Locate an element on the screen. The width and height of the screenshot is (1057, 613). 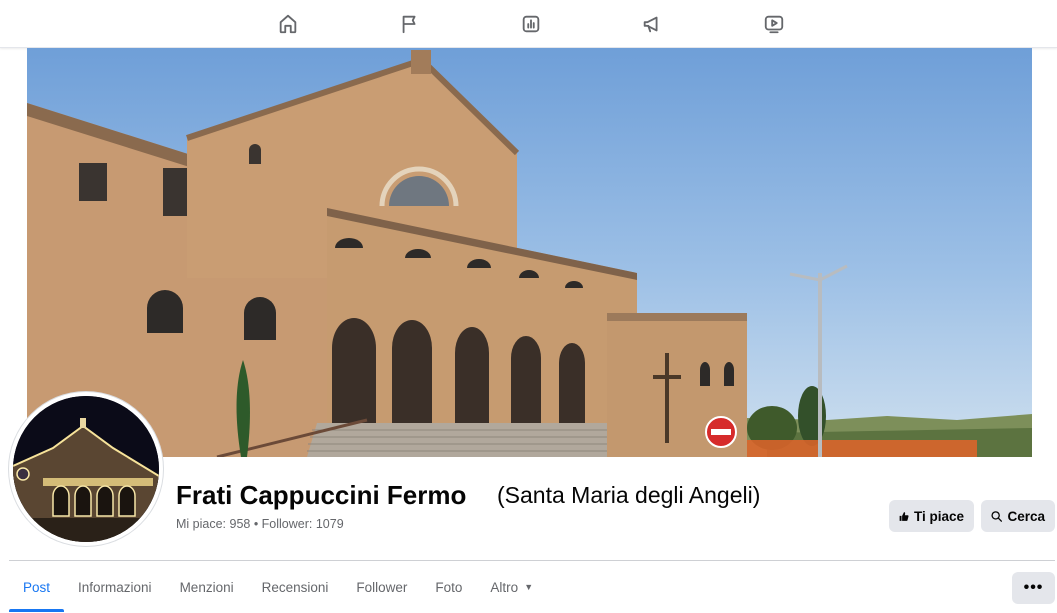
tab-recensioni: Recensioni is located at coordinates (295, 587).